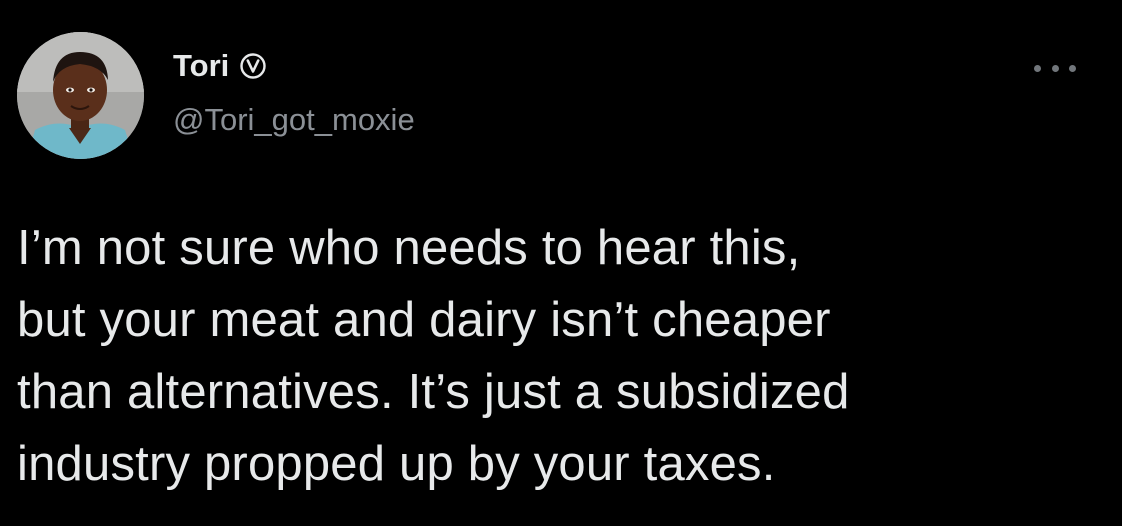 The image size is (1122, 526). I want to click on tweet-text-line: but your meat and dairy isn’t cheaper, so click(424, 320).